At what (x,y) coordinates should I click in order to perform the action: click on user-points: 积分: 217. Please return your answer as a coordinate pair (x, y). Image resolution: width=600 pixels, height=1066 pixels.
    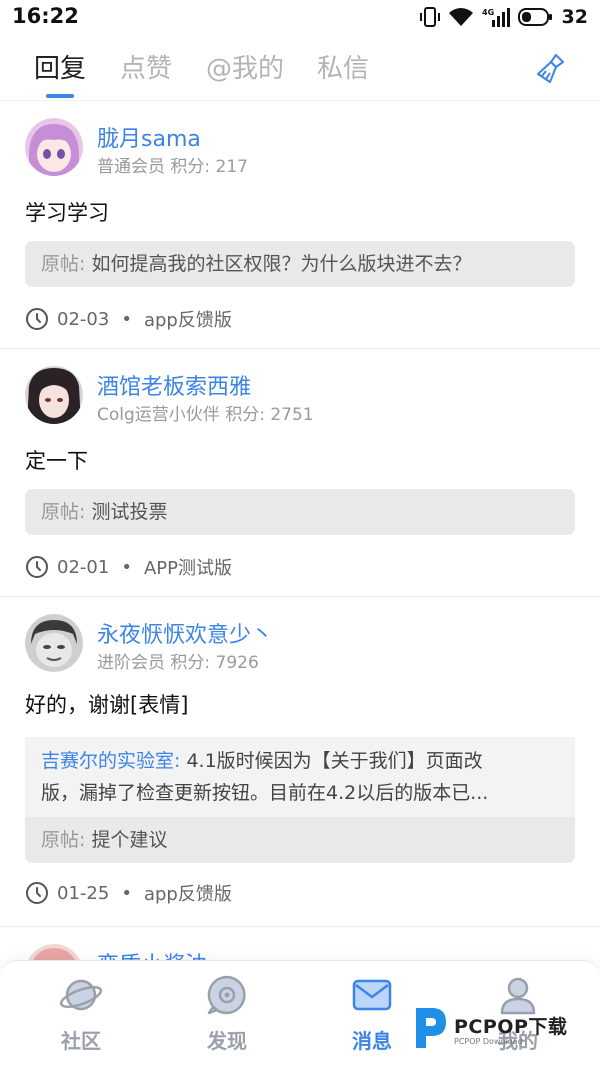
    Looking at the image, I should click on (209, 167).